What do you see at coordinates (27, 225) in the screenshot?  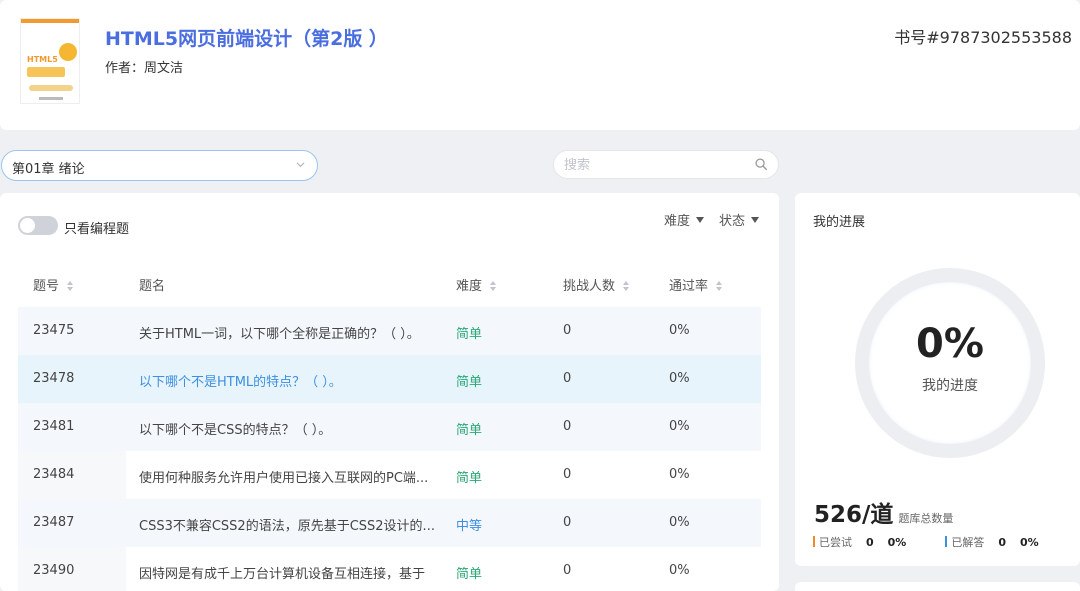 I see `toggle-knob` at bounding box center [27, 225].